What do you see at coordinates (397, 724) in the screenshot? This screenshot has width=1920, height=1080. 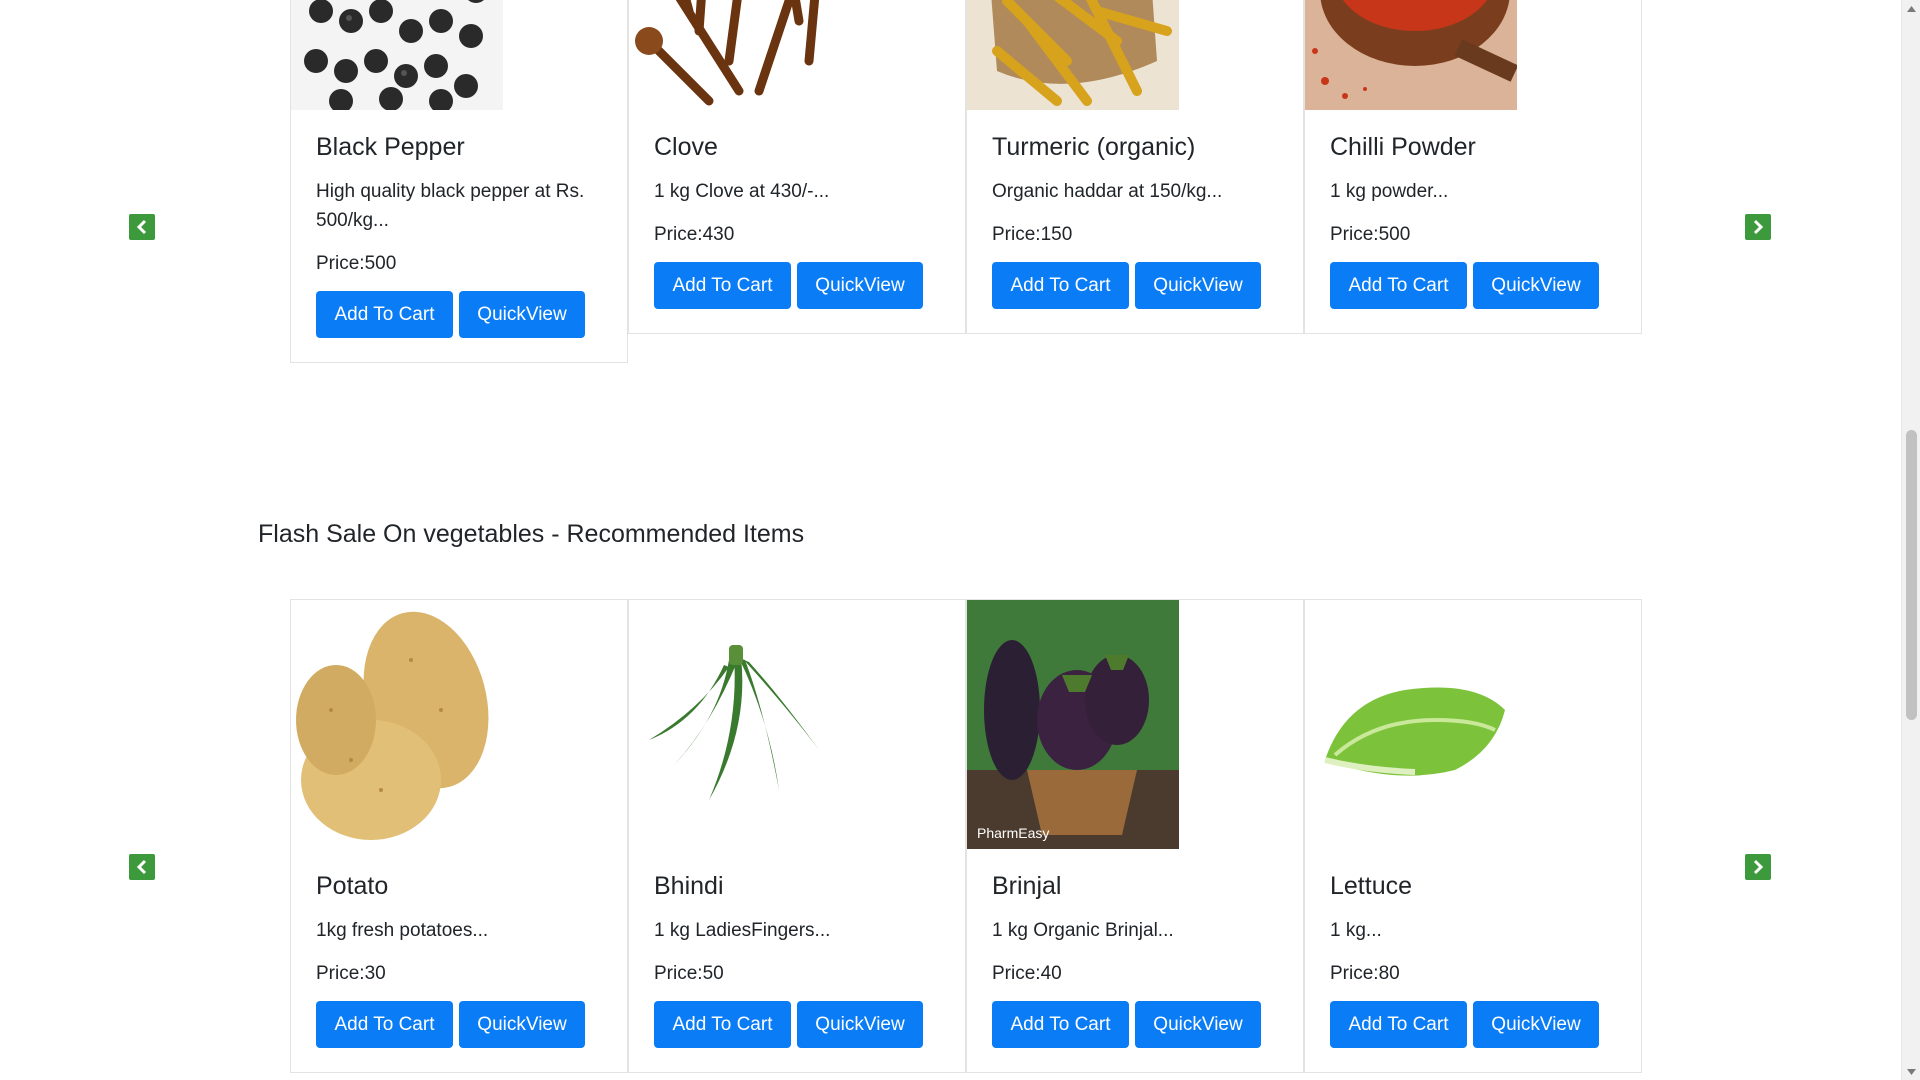 I see `potato-photo` at bounding box center [397, 724].